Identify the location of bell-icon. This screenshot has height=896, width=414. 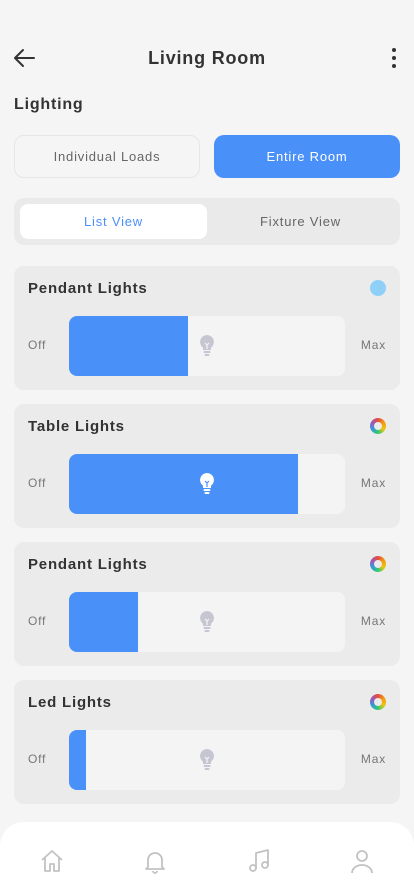
(155, 863).